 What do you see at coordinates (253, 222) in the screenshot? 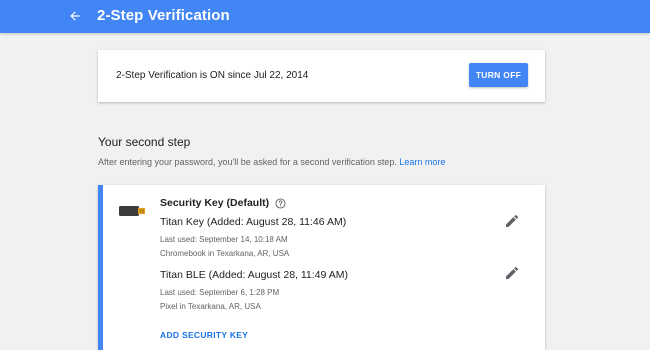
I see `key-name: Titan Key (Added: August 28, 11:46 AM)` at bounding box center [253, 222].